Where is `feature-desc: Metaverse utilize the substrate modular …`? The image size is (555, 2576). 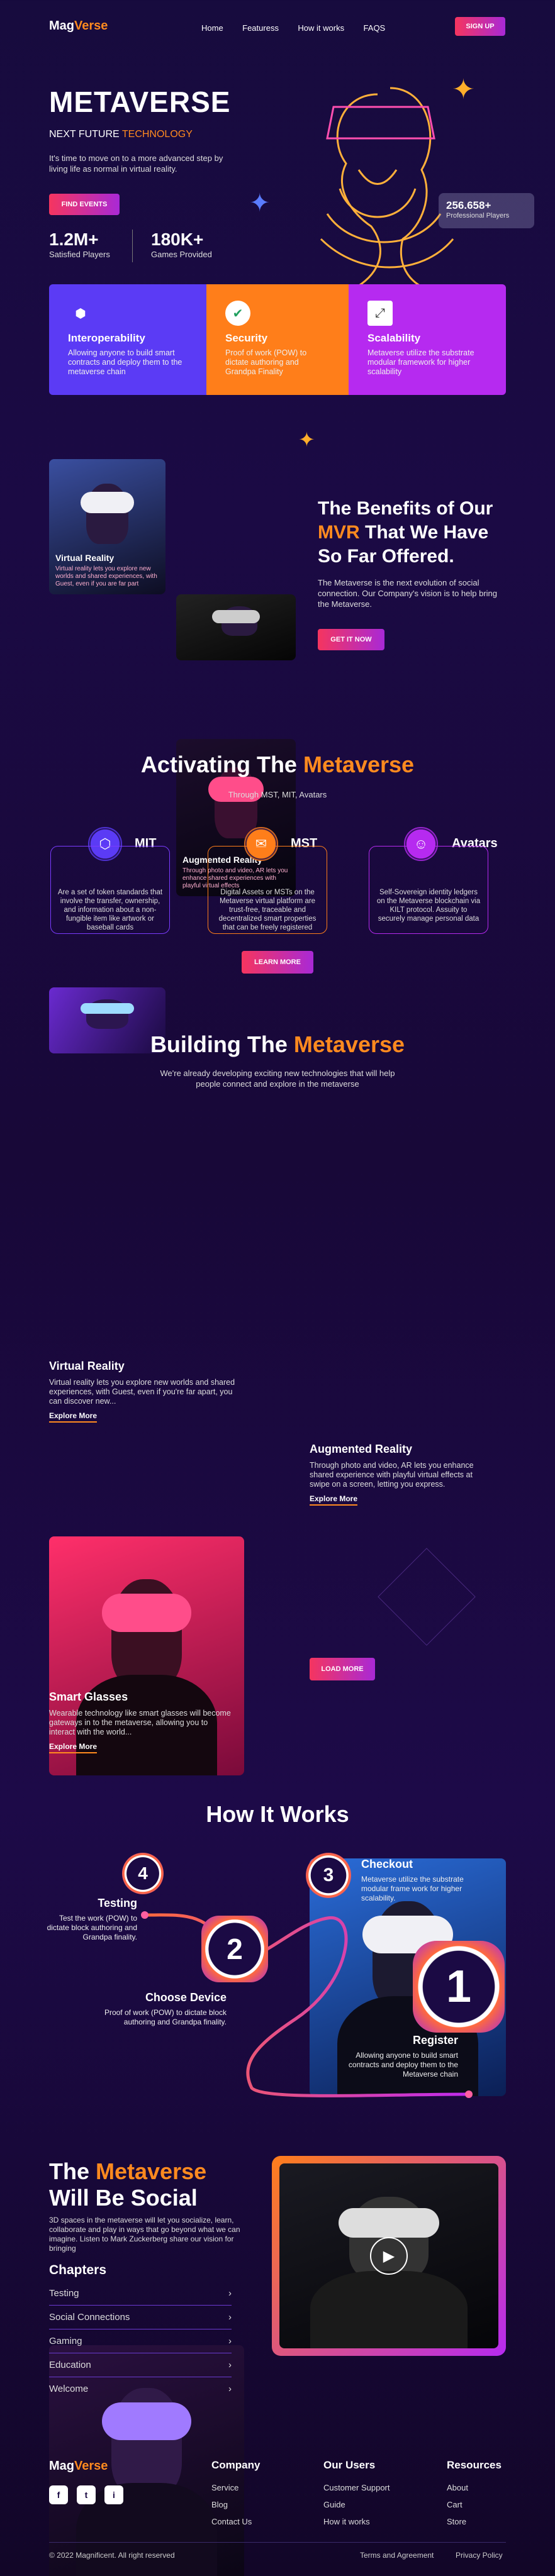 feature-desc: Metaverse utilize the substrate modular … is located at coordinates (420, 362).